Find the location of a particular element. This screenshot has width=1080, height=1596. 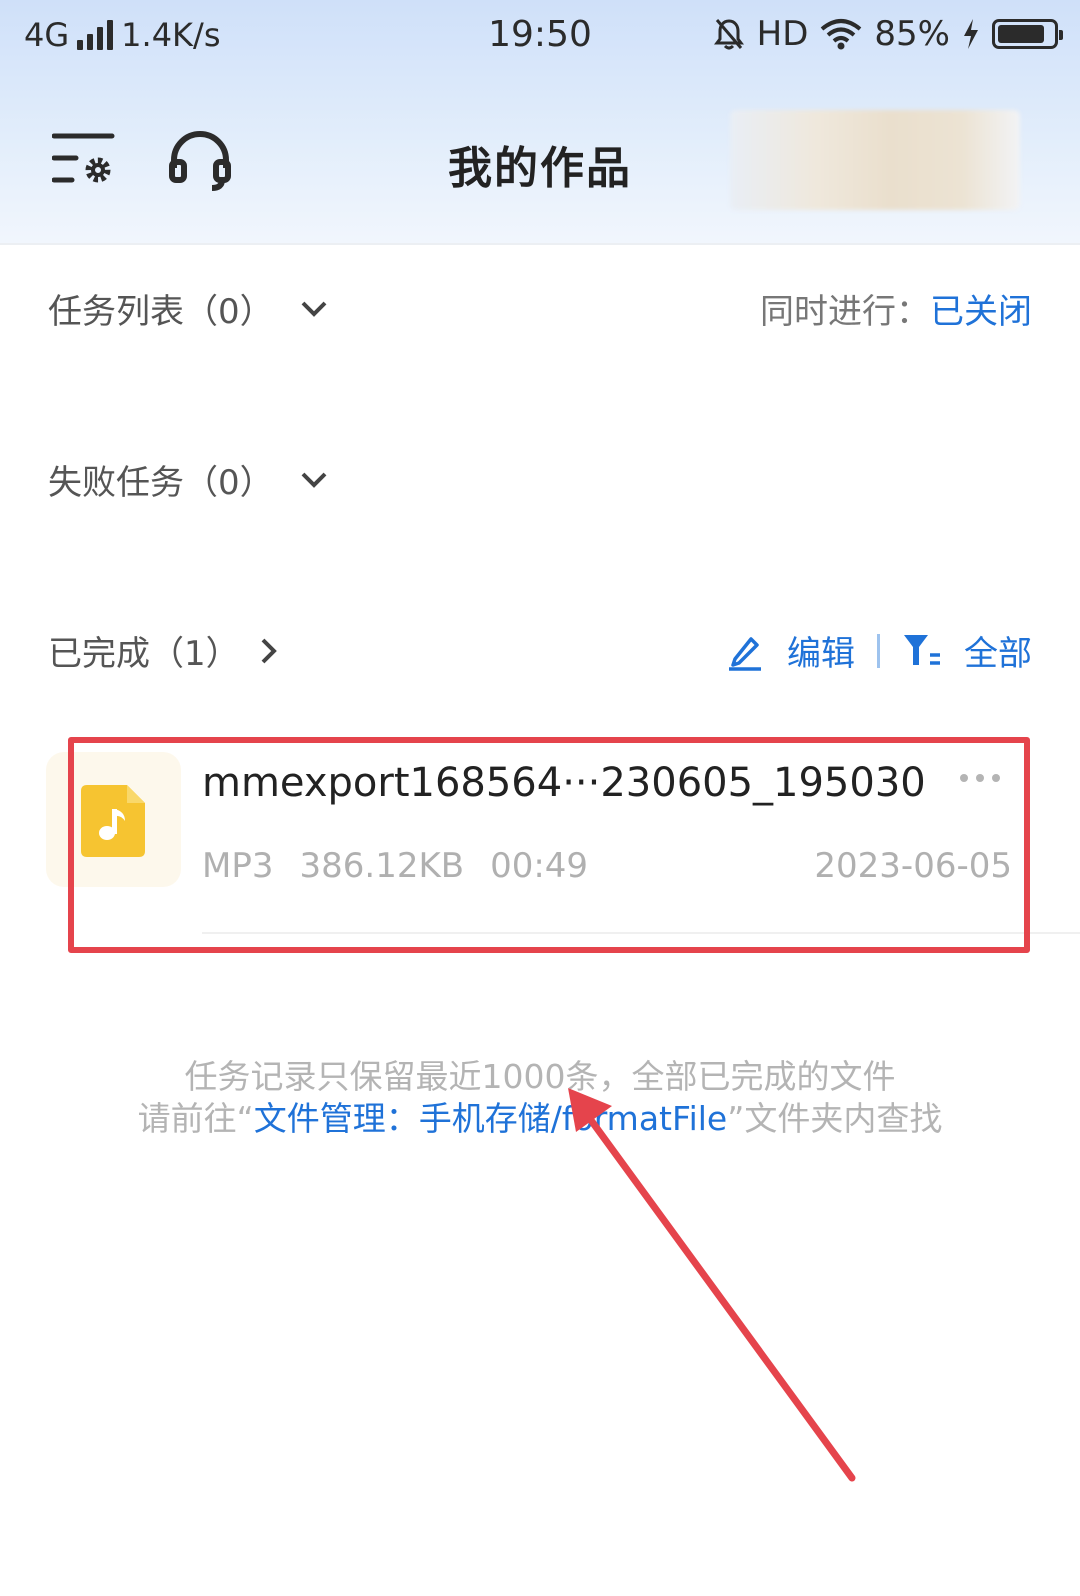

concurrent-value: 已关闭 is located at coordinates (981, 308).